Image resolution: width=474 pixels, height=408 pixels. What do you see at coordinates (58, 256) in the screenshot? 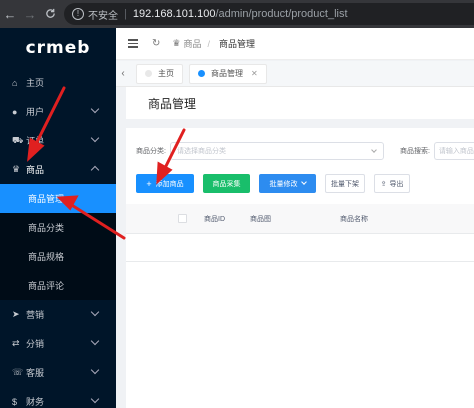
I see `sidebar-subitem-goods-spec: 商品规格` at bounding box center [58, 256].